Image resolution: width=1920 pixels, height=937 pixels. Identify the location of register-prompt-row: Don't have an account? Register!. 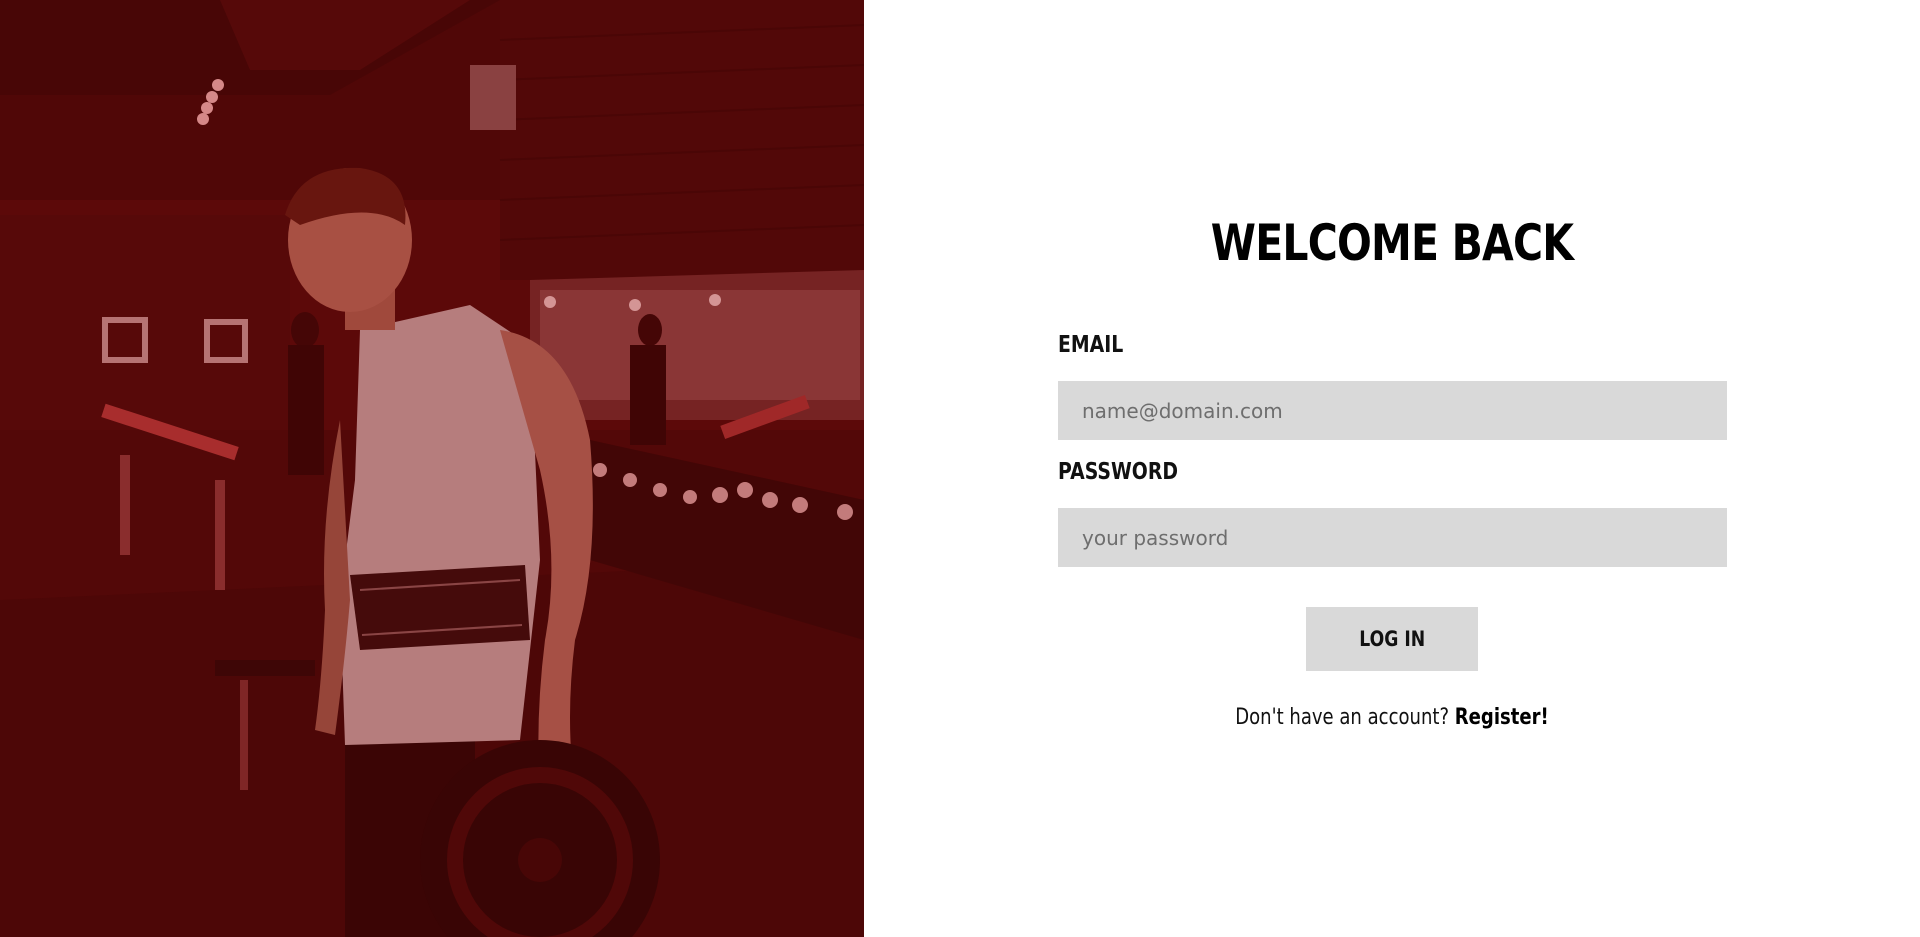
(1392, 717).